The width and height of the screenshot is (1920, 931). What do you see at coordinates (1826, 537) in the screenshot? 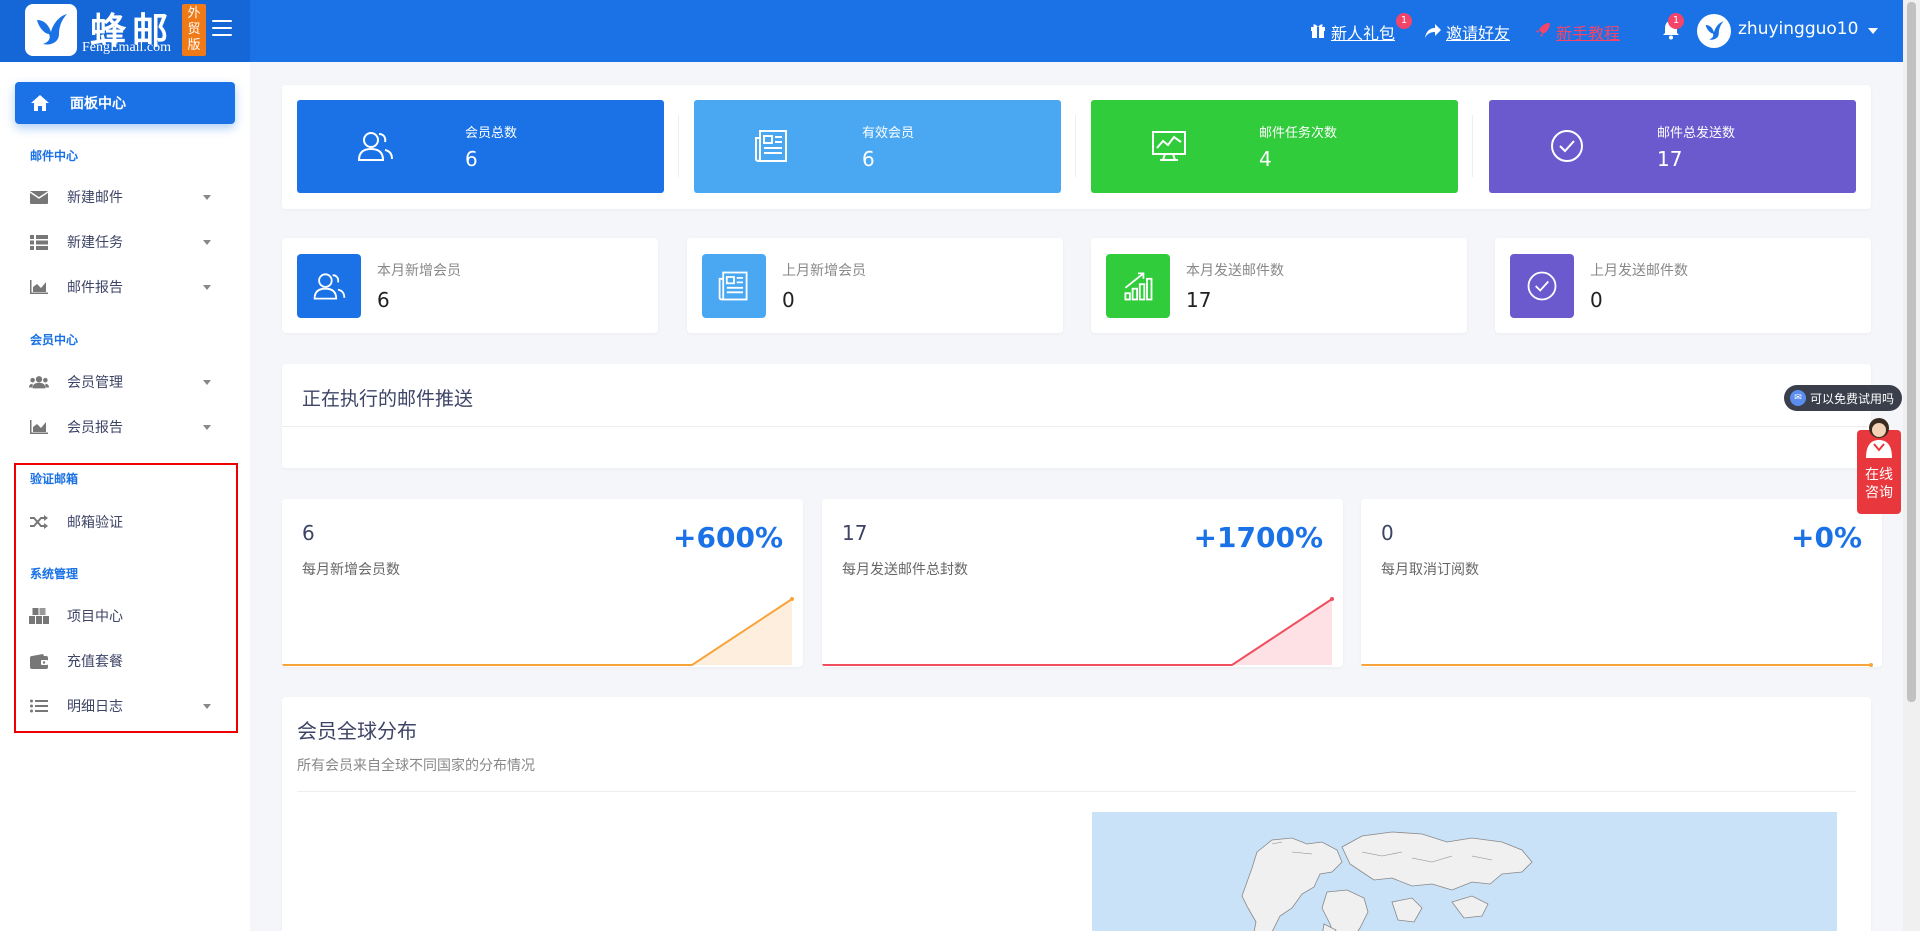
I see `growth-percent: +0%` at bounding box center [1826, 537].